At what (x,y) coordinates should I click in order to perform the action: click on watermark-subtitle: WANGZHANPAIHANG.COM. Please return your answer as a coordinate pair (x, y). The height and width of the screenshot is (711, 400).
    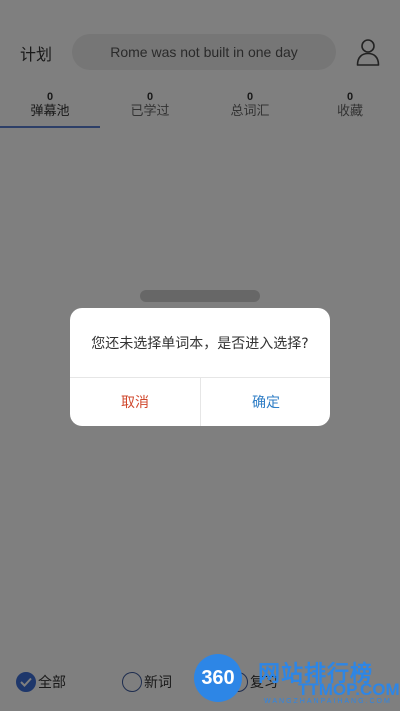
    Looking at the image, I should click on (328, 701).